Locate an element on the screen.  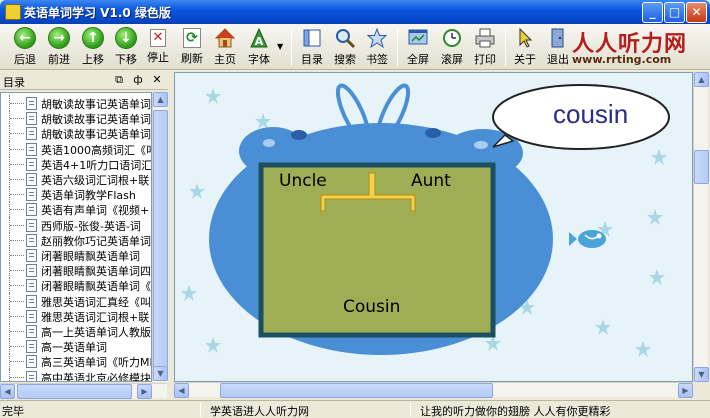
site-logo: 人人听力网 www.rrting.com is located at coordinates (639, 47).